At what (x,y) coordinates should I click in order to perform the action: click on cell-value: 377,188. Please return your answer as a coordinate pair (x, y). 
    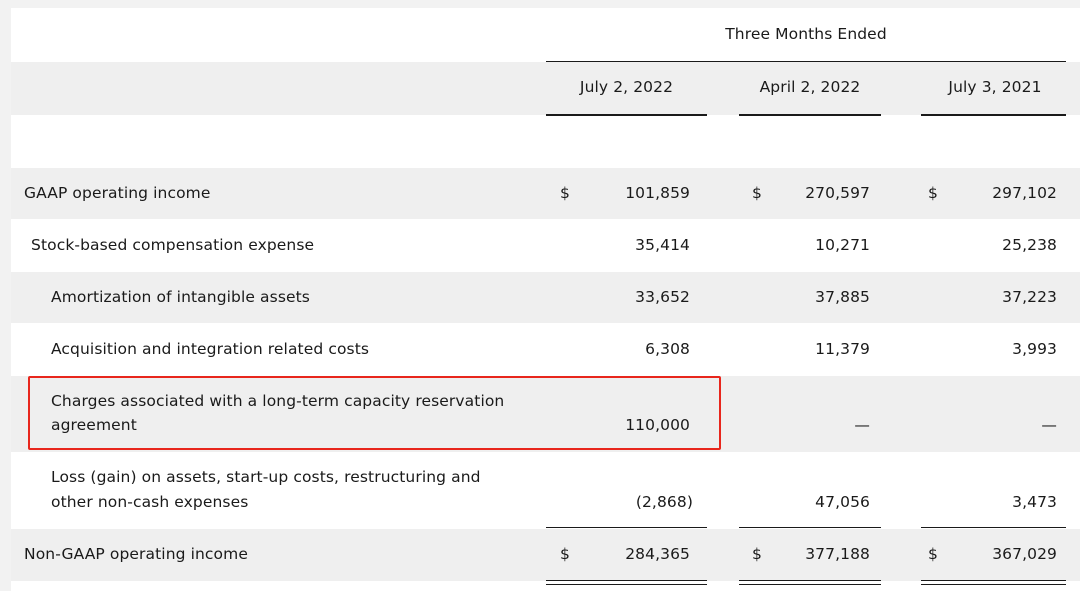
    Looking at the image, I should click on (837, 554).